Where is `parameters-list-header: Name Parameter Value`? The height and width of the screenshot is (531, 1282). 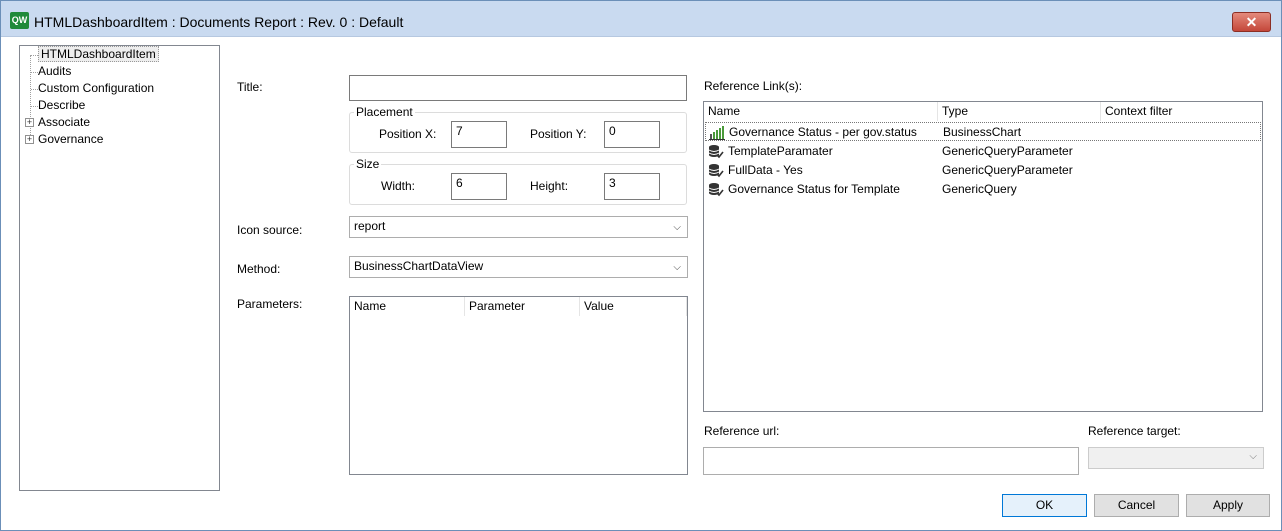 parameters-list-header: Name Parameter Value is located at coordinates (518, 306).